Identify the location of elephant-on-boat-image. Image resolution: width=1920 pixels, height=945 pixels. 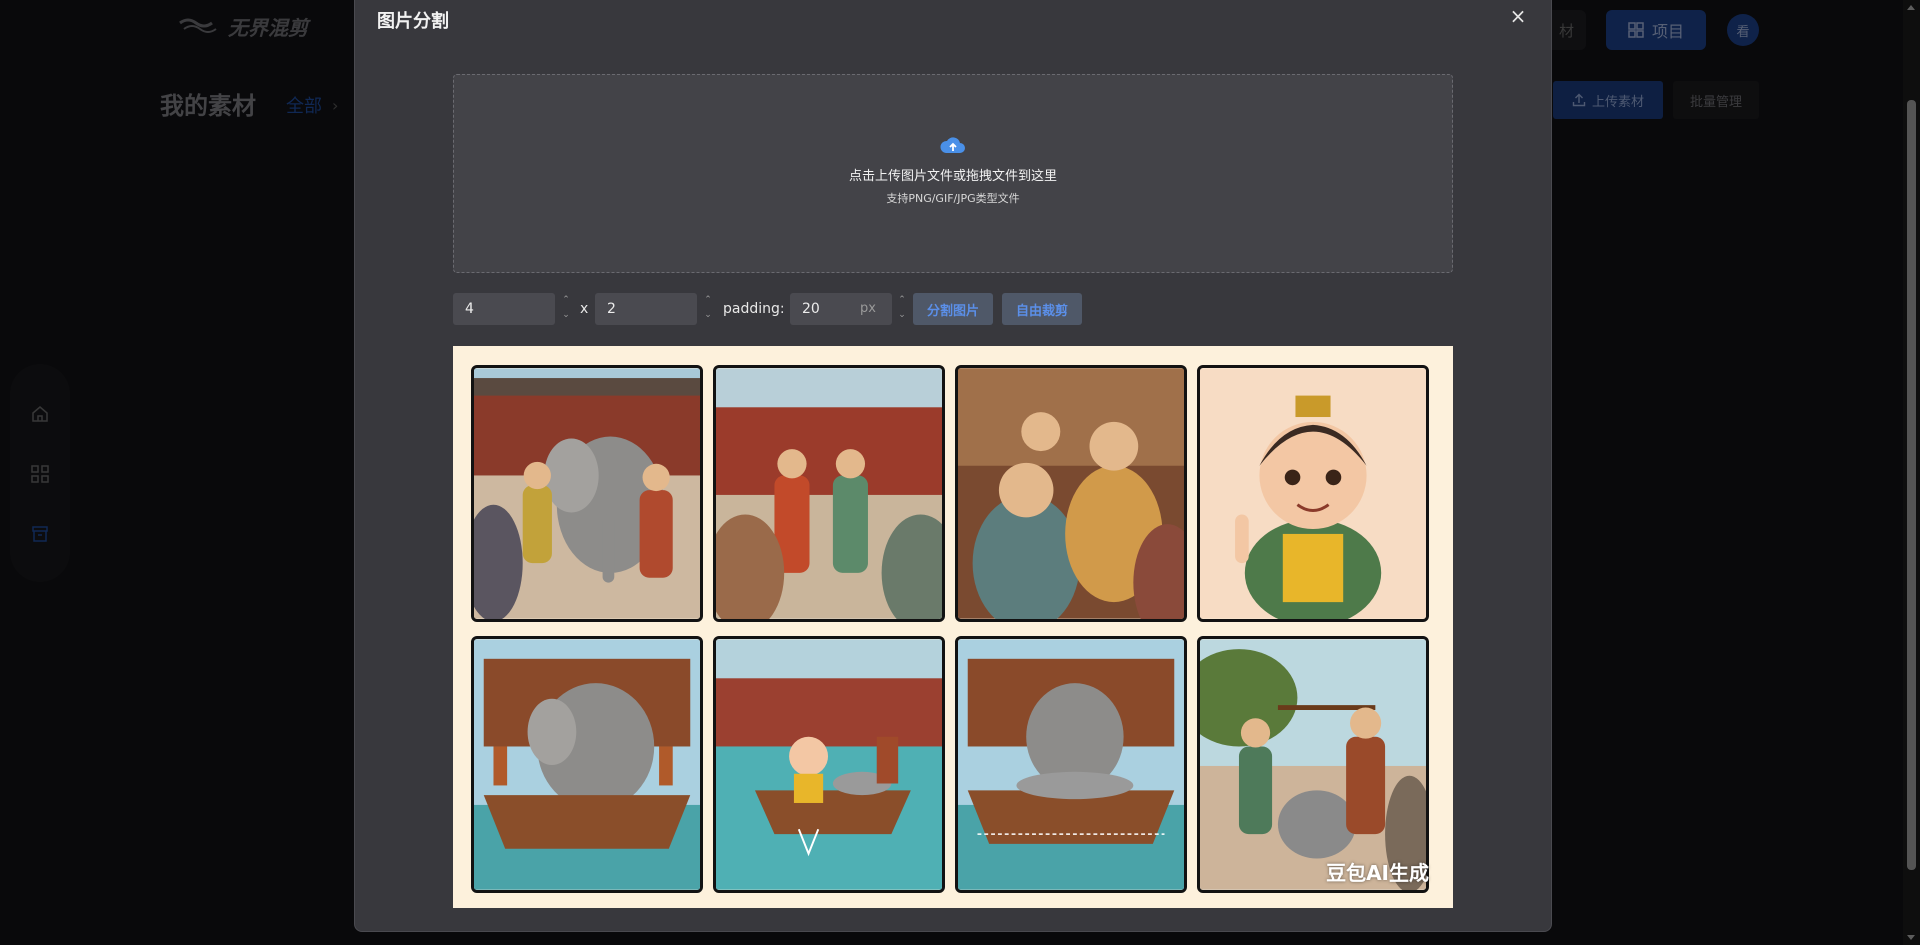
(587, 764).